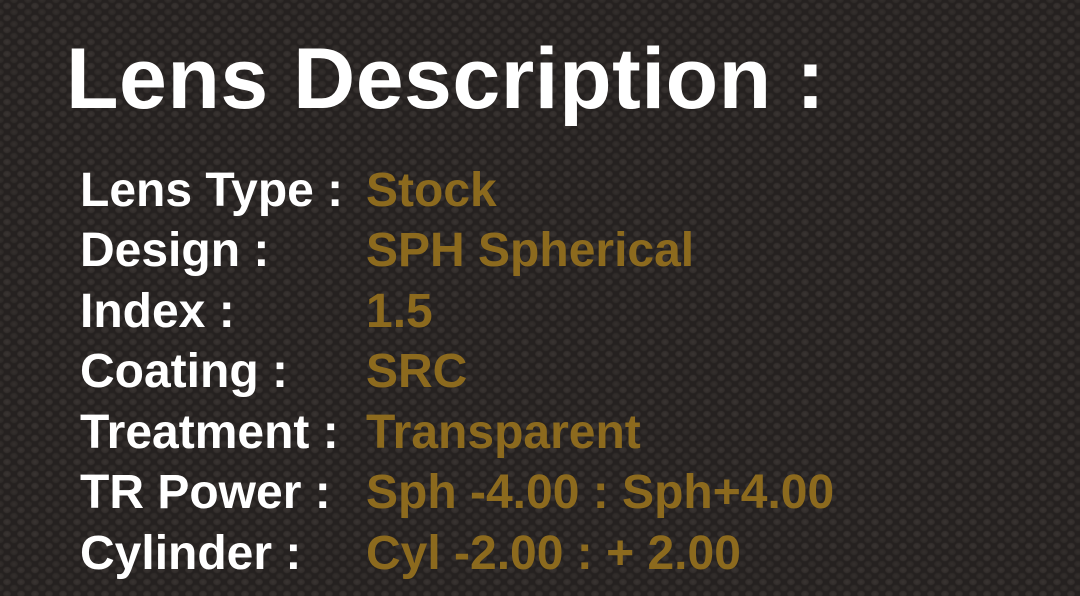  What do you see at coordinates (600, 493) in the screenshot?
I see `spec-value: Sph -4.00 : Sph+4.00` at bounding box center [600, 493].